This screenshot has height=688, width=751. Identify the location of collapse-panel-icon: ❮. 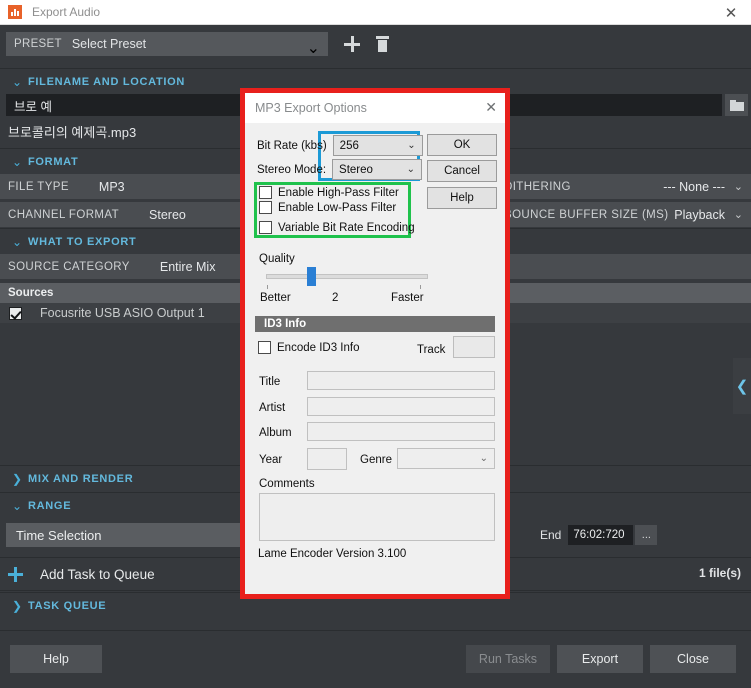
(742, 386).